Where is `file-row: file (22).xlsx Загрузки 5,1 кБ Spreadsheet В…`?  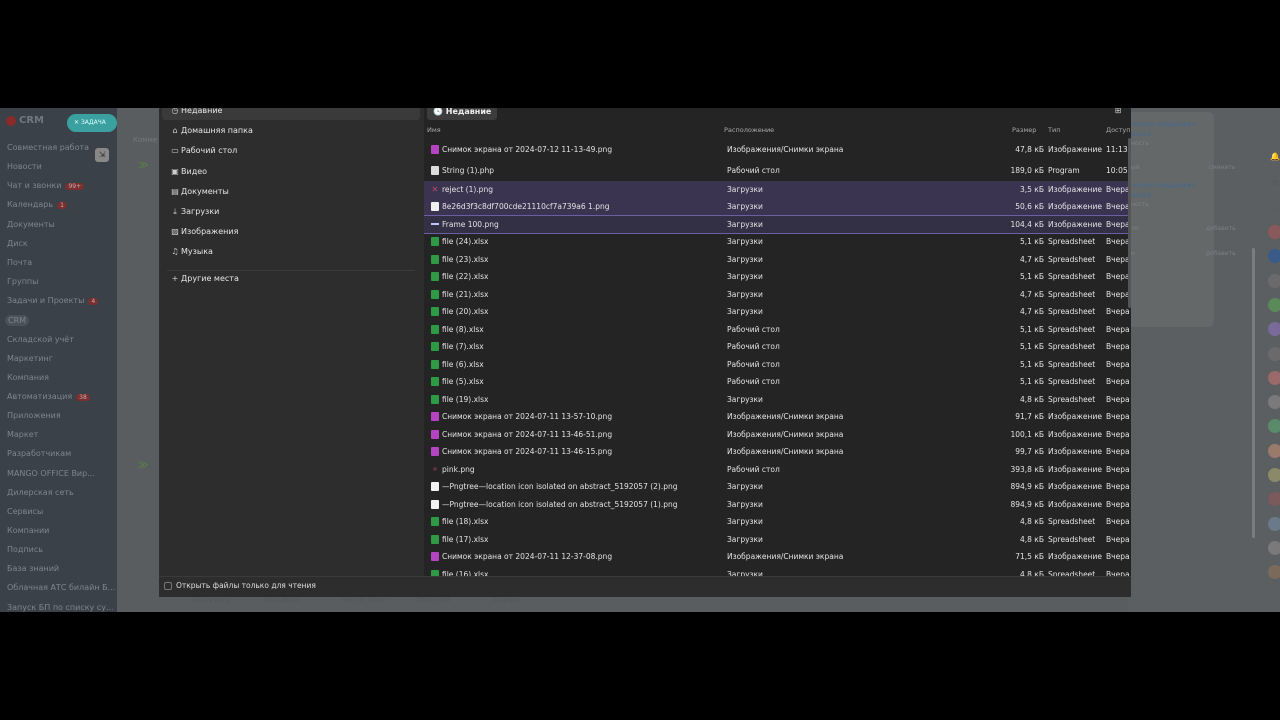 file-row: file (22).xlsx Загрузки 5,1 кБ Spreadsheet В… is located at coordinates (777, 277).